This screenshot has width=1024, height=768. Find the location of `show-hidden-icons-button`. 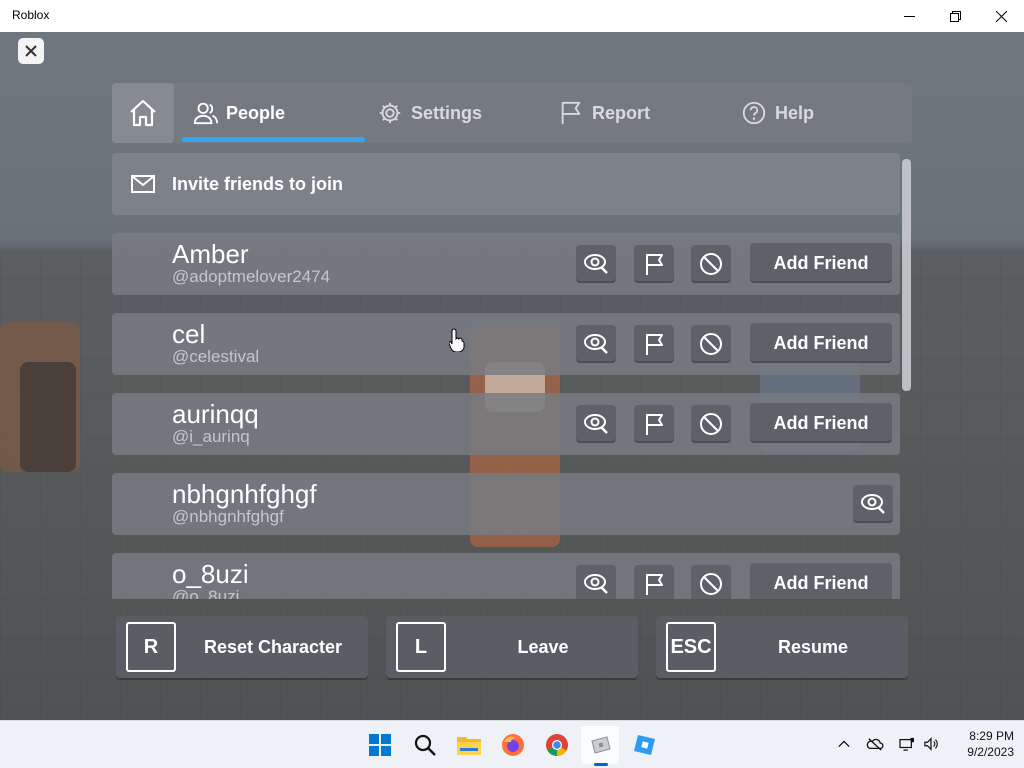

show-hidden-icons-button is located at coordinates (844, 744).